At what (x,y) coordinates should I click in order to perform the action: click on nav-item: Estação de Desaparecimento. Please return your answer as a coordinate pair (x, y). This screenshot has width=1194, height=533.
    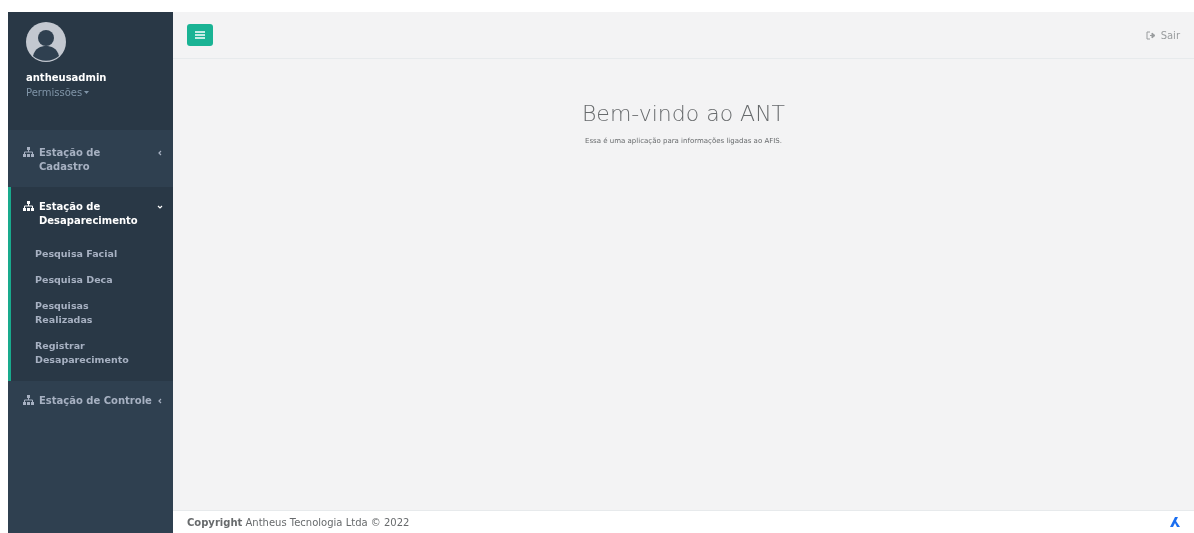
    Looking at the image, I should click on (92, 214).